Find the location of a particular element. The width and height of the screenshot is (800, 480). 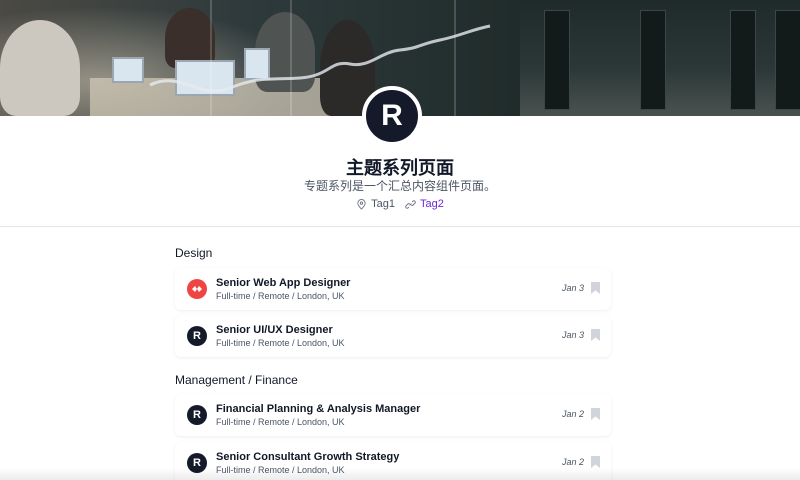

section-title-design: Design is located at coordinates (194, 253).